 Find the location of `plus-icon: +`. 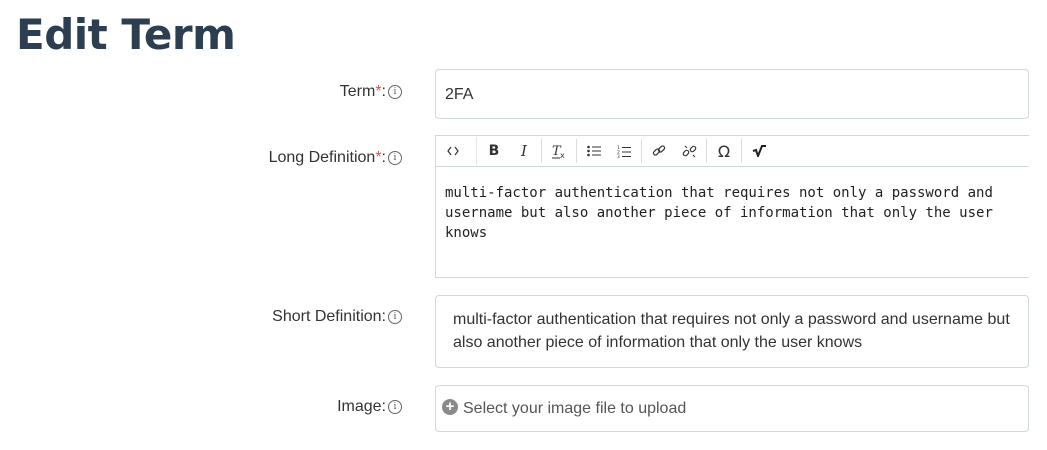

plus-icon: + is located at coordinates (450, 407).